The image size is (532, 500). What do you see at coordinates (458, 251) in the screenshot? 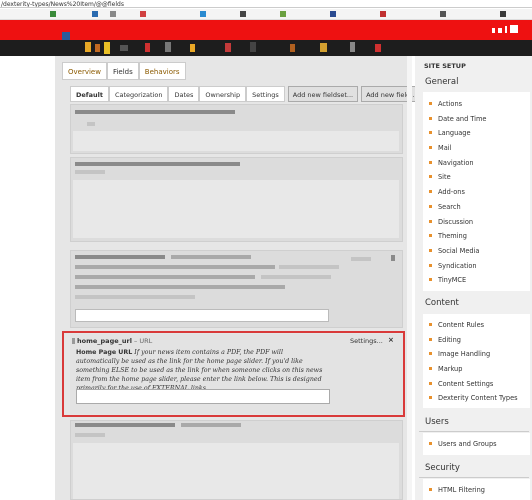
I see `sidebar-item-social-media: Social Media` at bounding box center [458, 251].